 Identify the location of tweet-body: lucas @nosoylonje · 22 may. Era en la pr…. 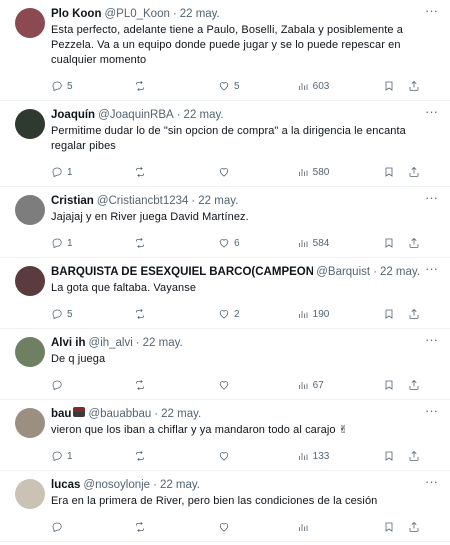
(244, 509).